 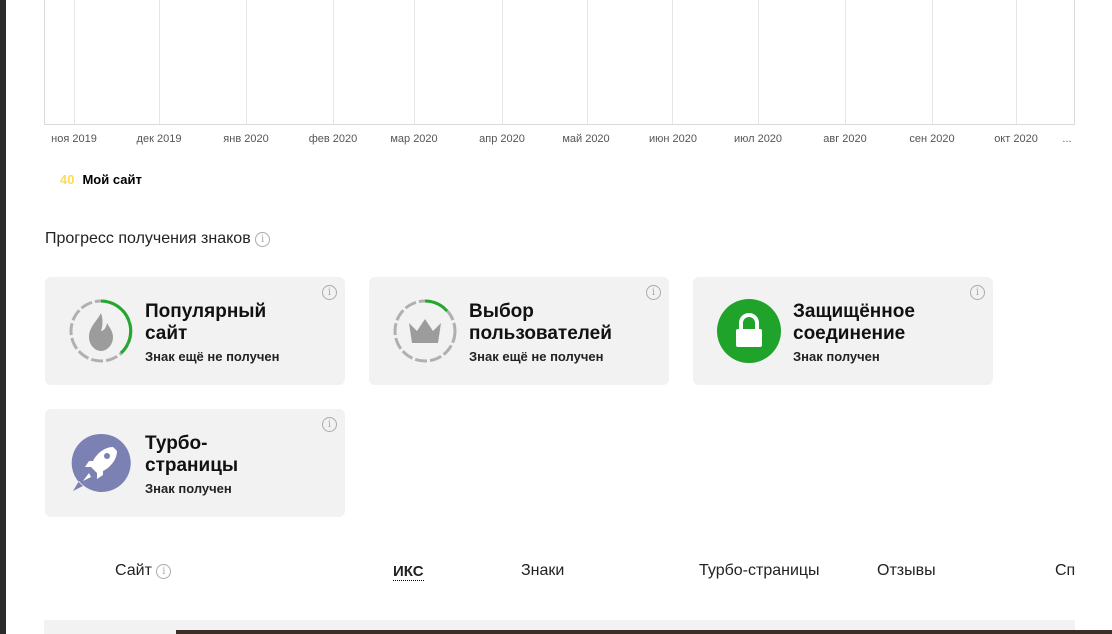 What do you see at coordinates (1065, 571) in the screenshot?
I see `table-header-truncated: Сп` at bounding box center [1065, 571].